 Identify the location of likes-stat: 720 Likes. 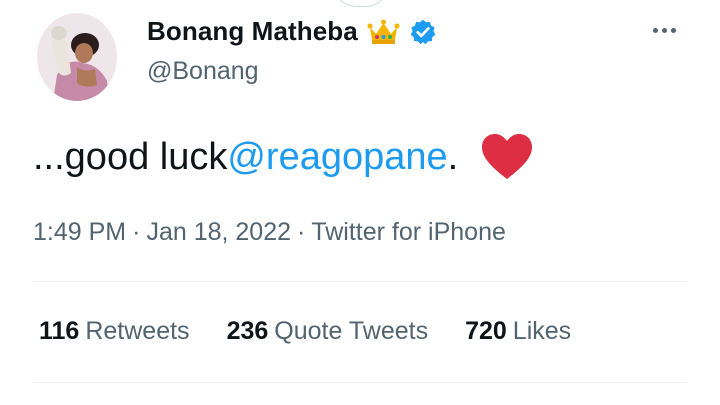
(518, 331).